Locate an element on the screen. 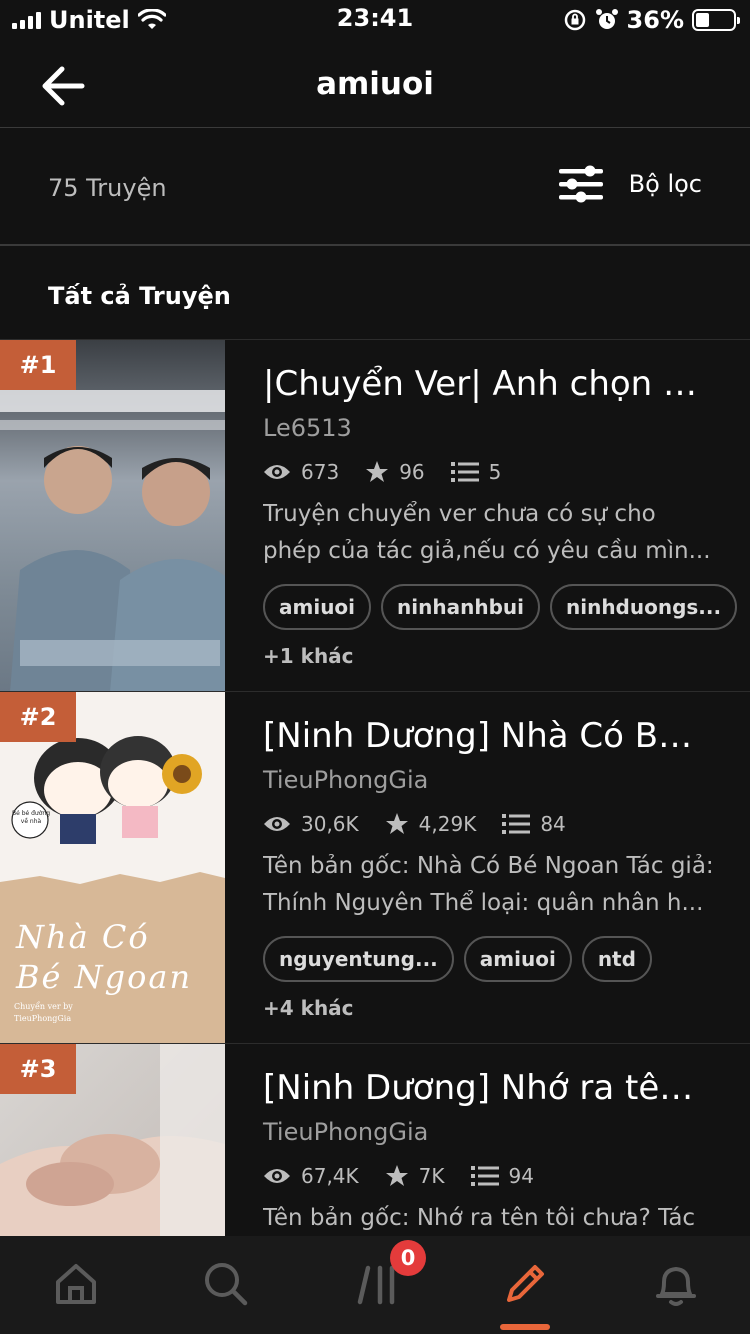 The height and width of the screenshot is (1334, 750). more-tags: +4 khác is located at coordinates (490, 1008).